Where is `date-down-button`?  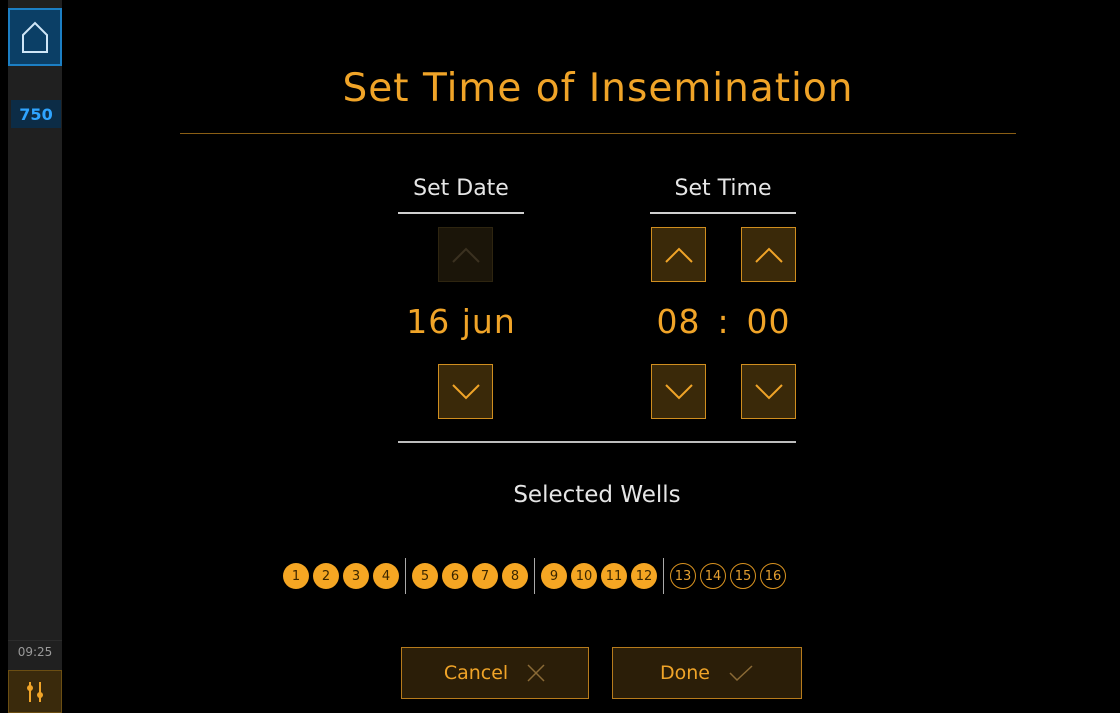
date-down-button is located at coordinates (465, 391).